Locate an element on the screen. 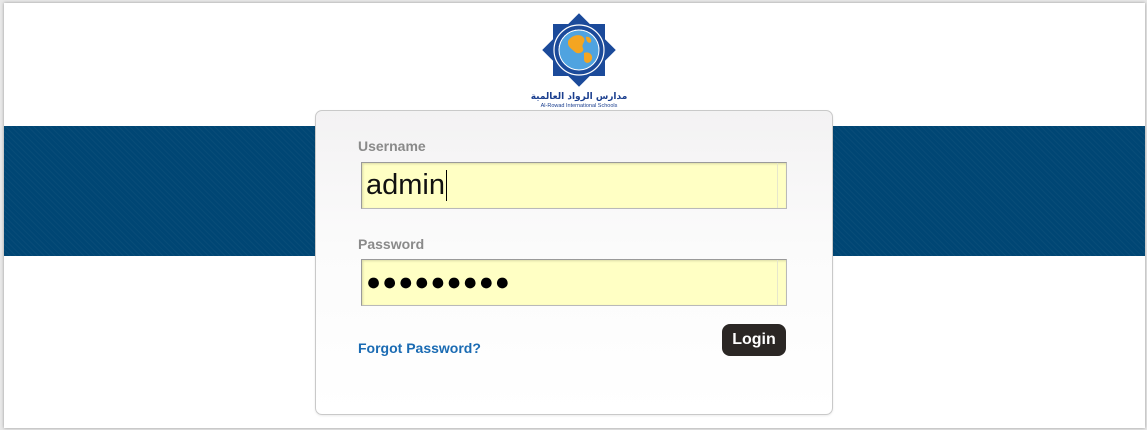 The height and width of the screenshot is (430, 1147). password-input: ●●●●●●●●● is located at coordinates (574, 282).